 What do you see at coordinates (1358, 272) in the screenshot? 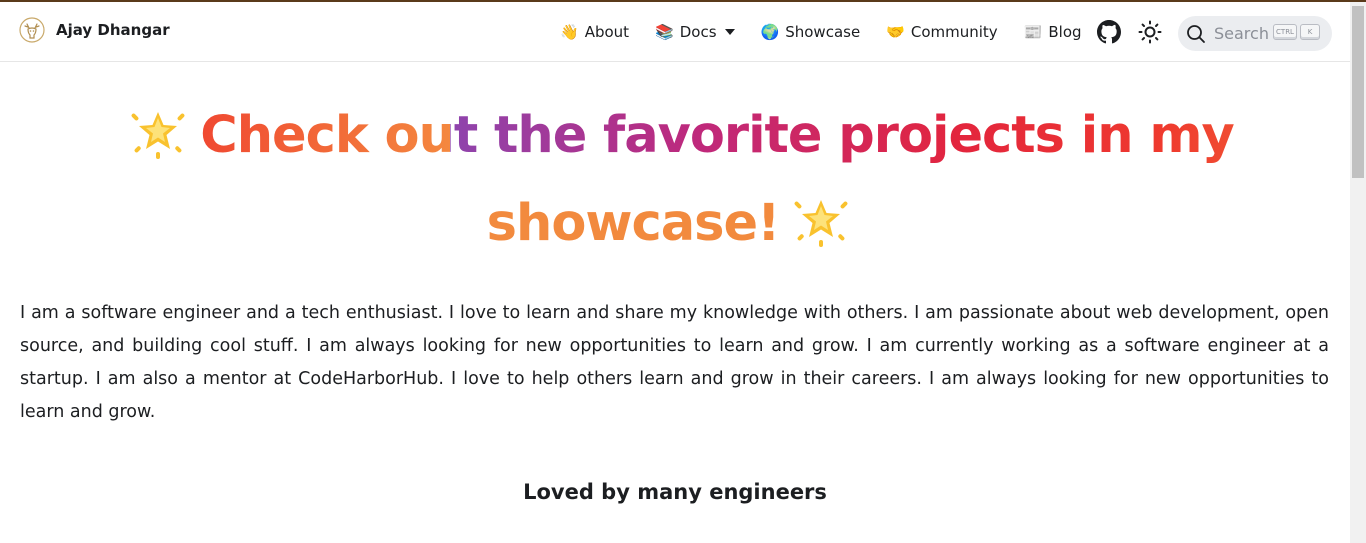
I see `scrollbar` at bounding box center [1358, 272].